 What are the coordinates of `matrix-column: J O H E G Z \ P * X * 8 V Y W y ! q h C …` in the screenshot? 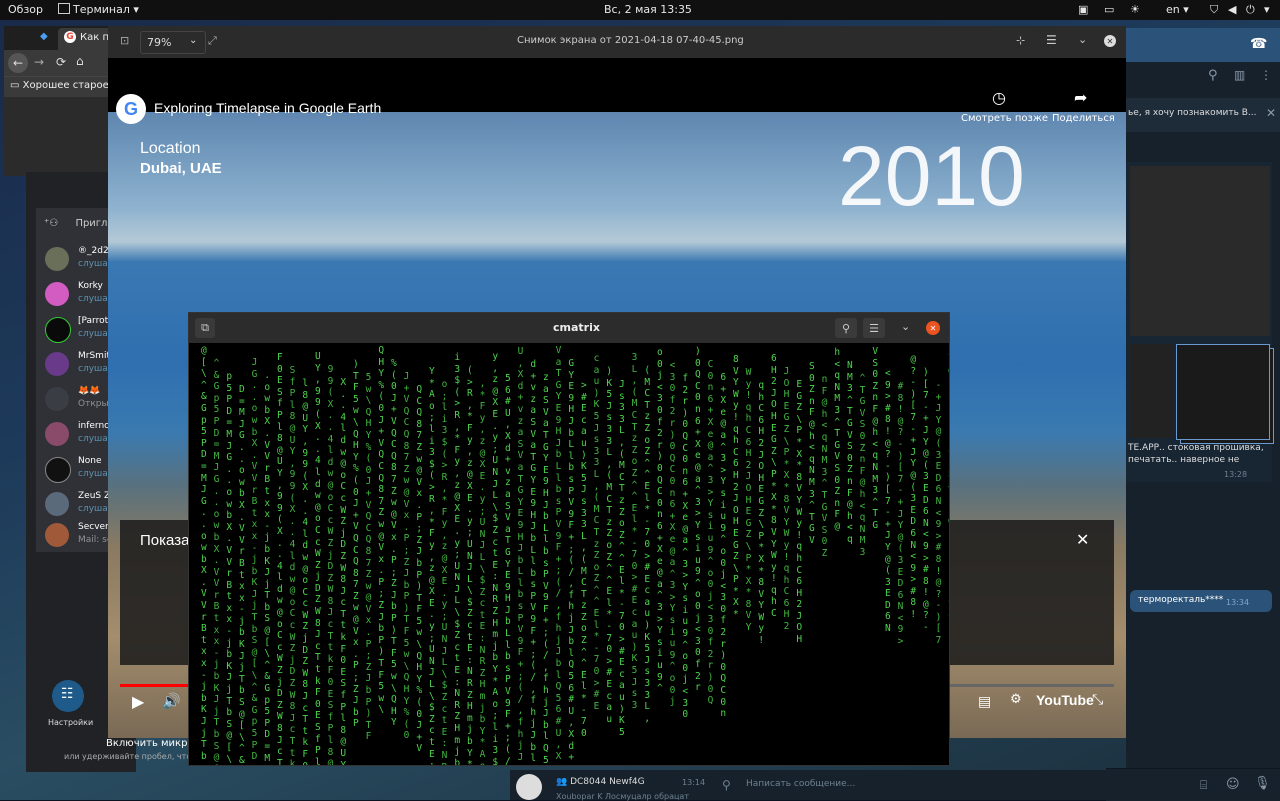 It's located at (786, 499).